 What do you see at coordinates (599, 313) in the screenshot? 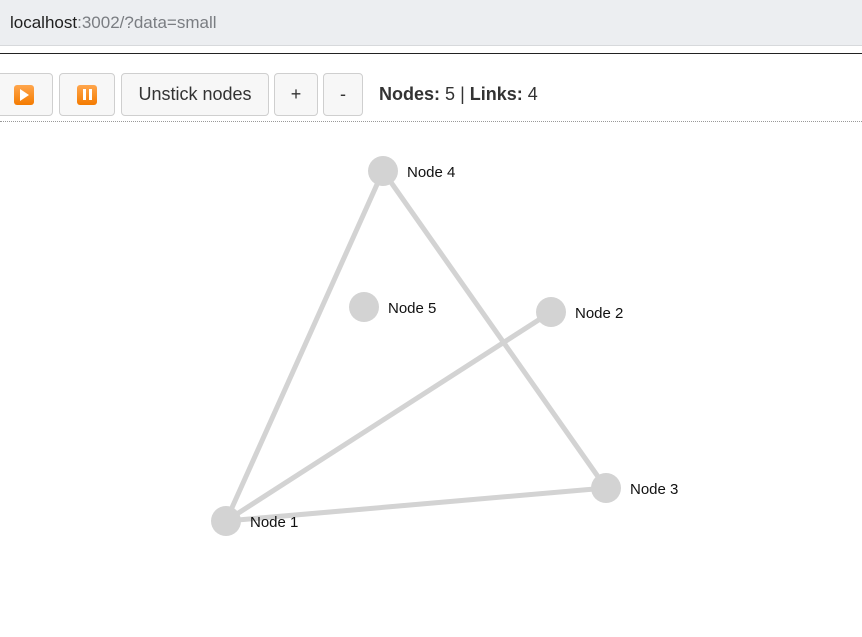
I see `graph-node-label-2: Node 2` at bounding box center [599, 313].